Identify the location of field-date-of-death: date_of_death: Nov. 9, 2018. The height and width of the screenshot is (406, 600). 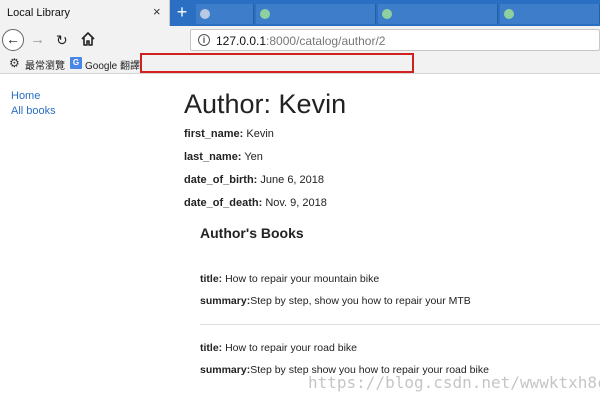
(255, 203).